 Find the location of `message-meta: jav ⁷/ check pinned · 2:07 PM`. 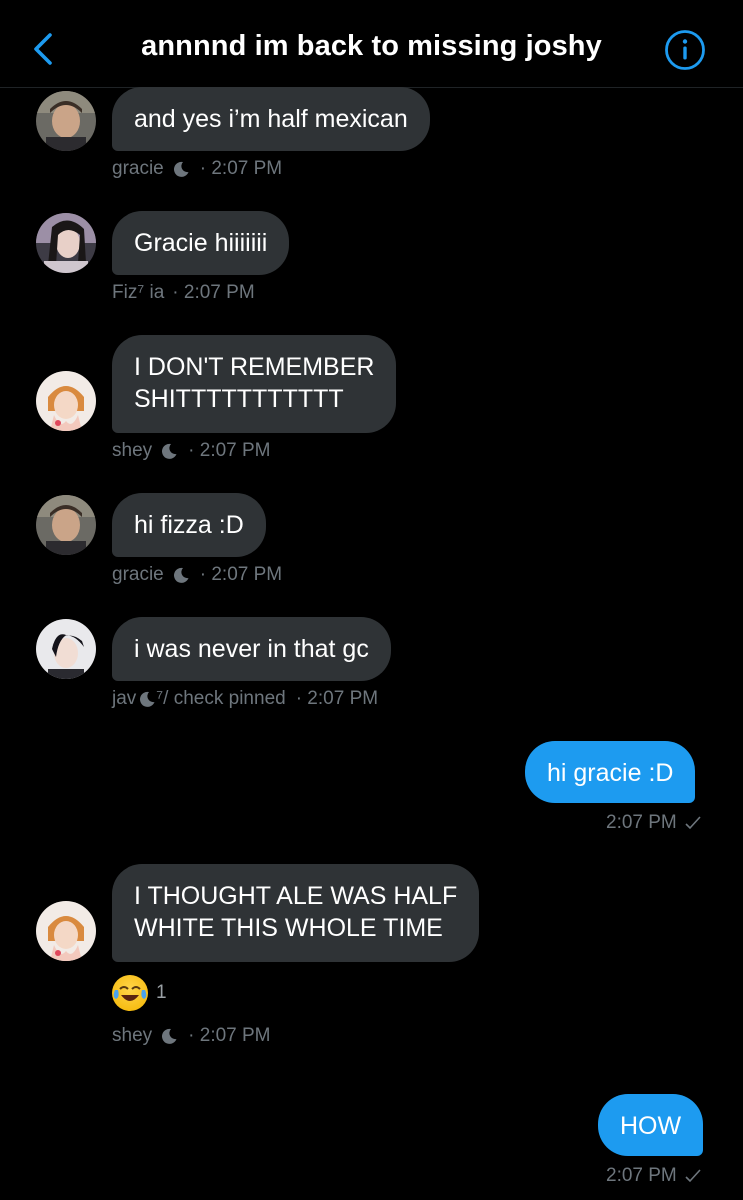

message-meta: jav ⁷/ check pinned · 2:07 PM is located at coordinates (245, 699).